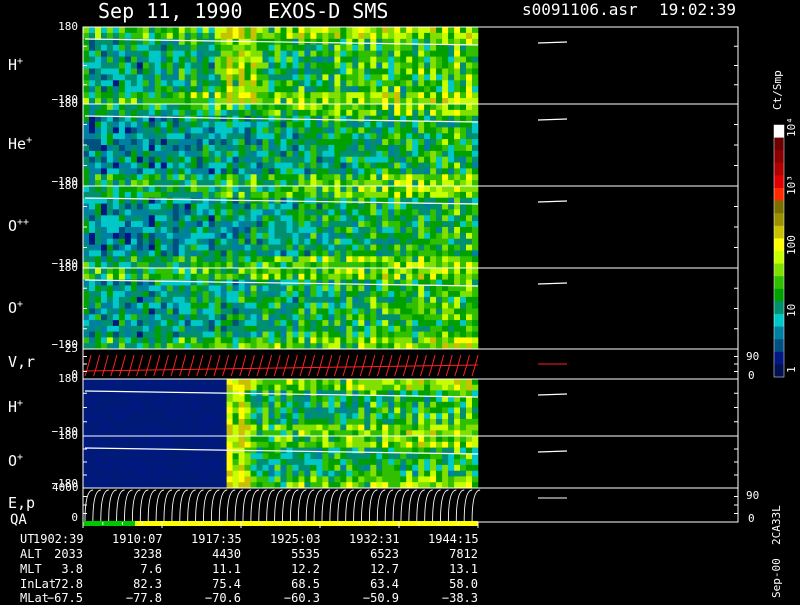 Image resolution: width=800 pixels, height=605 pixels. Describe the element at coordinates (72, 569) in the screenshot. I see `ephemeris-value: 3.8` at that location.